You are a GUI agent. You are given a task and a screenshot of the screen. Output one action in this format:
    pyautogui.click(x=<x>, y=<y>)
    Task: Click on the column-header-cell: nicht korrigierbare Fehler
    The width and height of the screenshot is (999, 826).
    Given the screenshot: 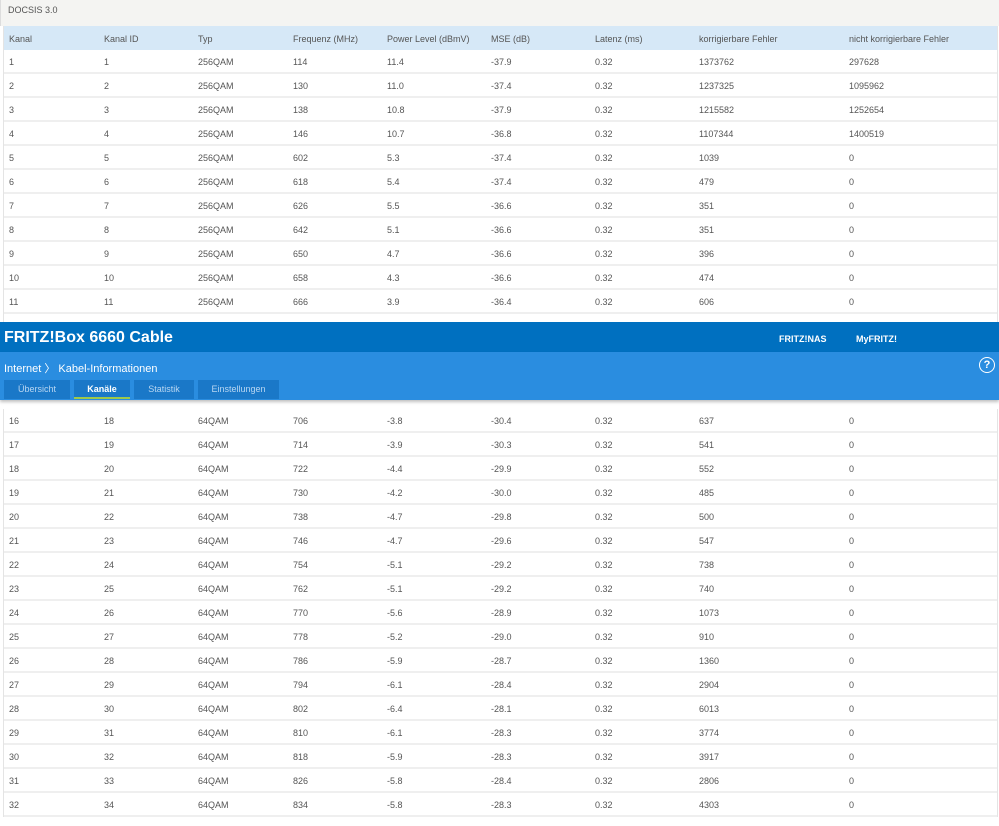 What is the action you would take?
    pyautogui.click(x=899, y=39)
    